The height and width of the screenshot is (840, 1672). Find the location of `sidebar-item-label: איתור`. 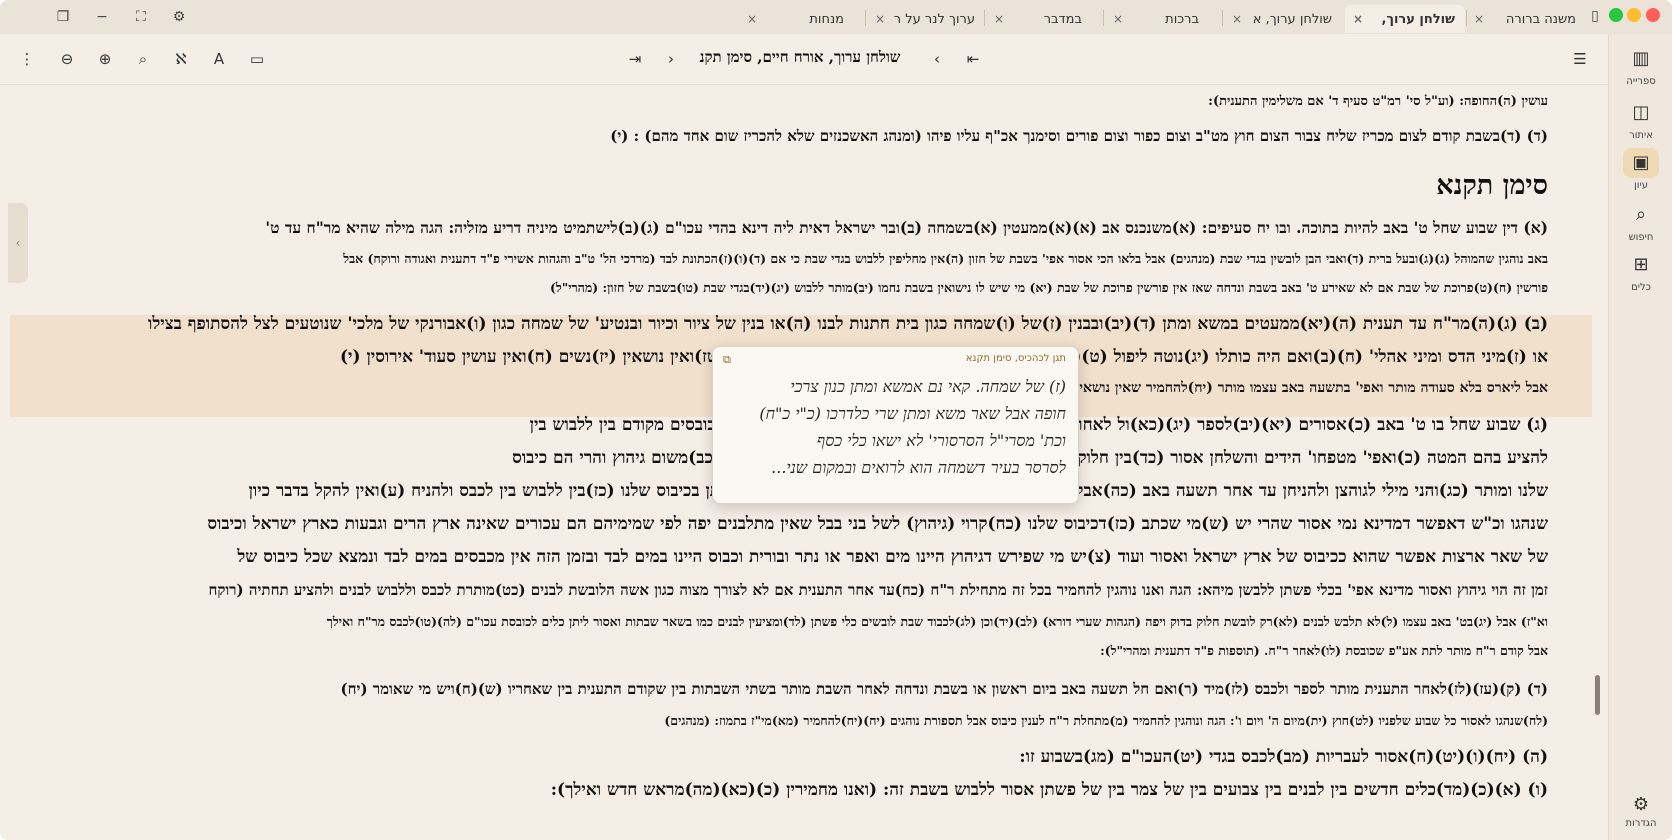

sidebar-item-label: איתור is located at coordinates (1641, 135).